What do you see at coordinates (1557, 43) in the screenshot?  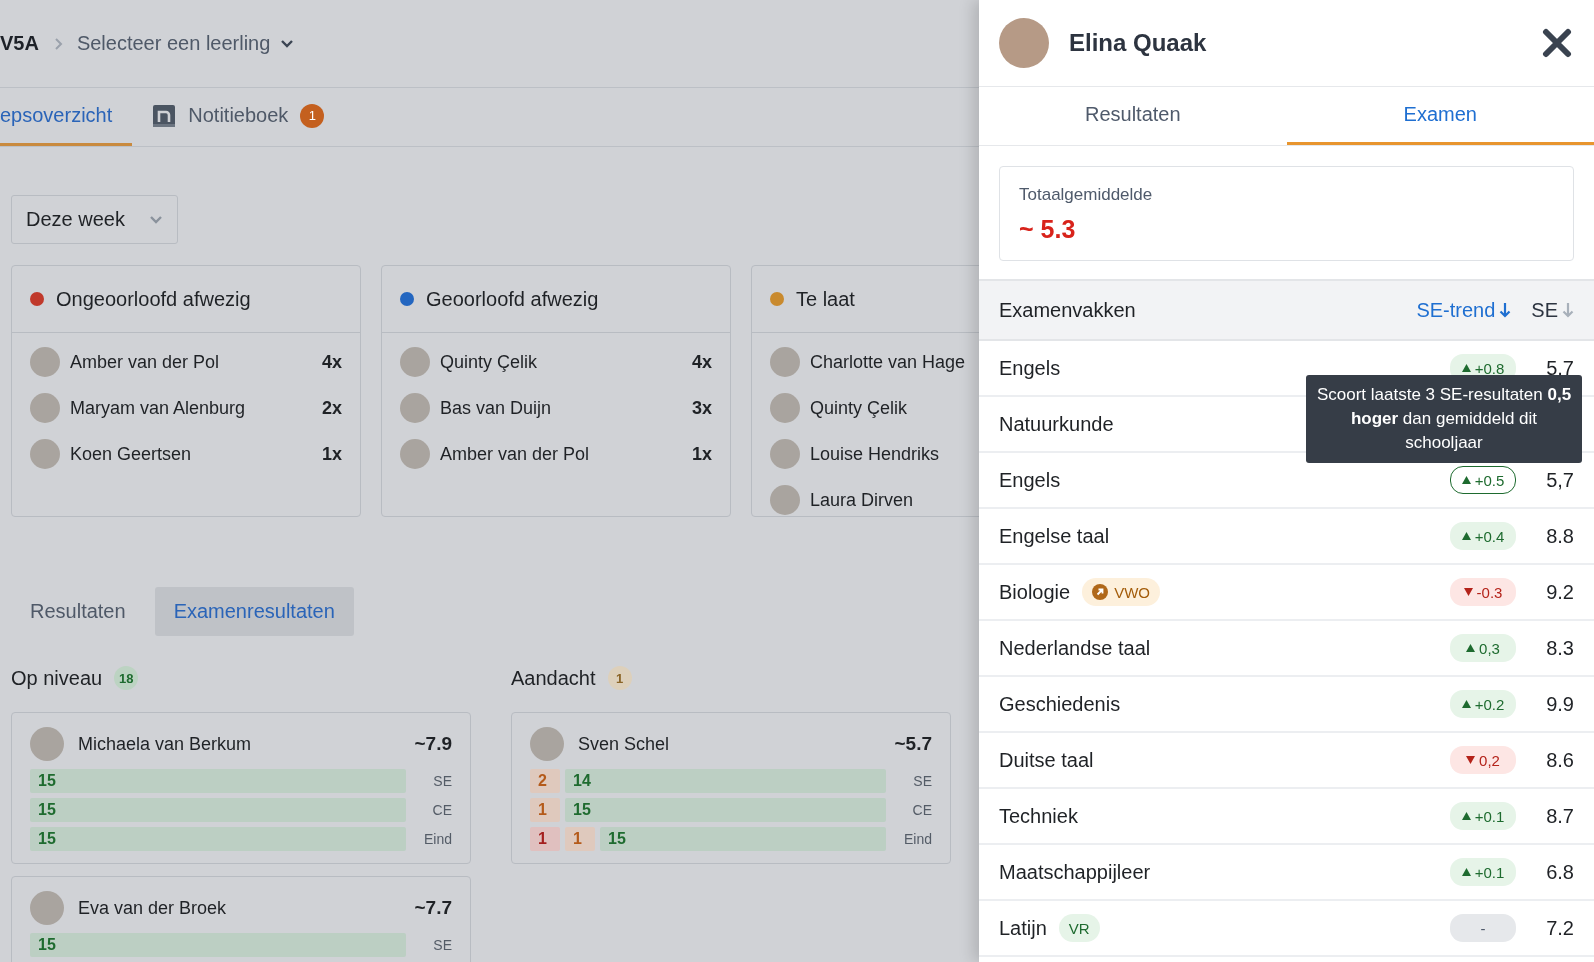 I see `close-icon` at bounding box center [1557, 43].